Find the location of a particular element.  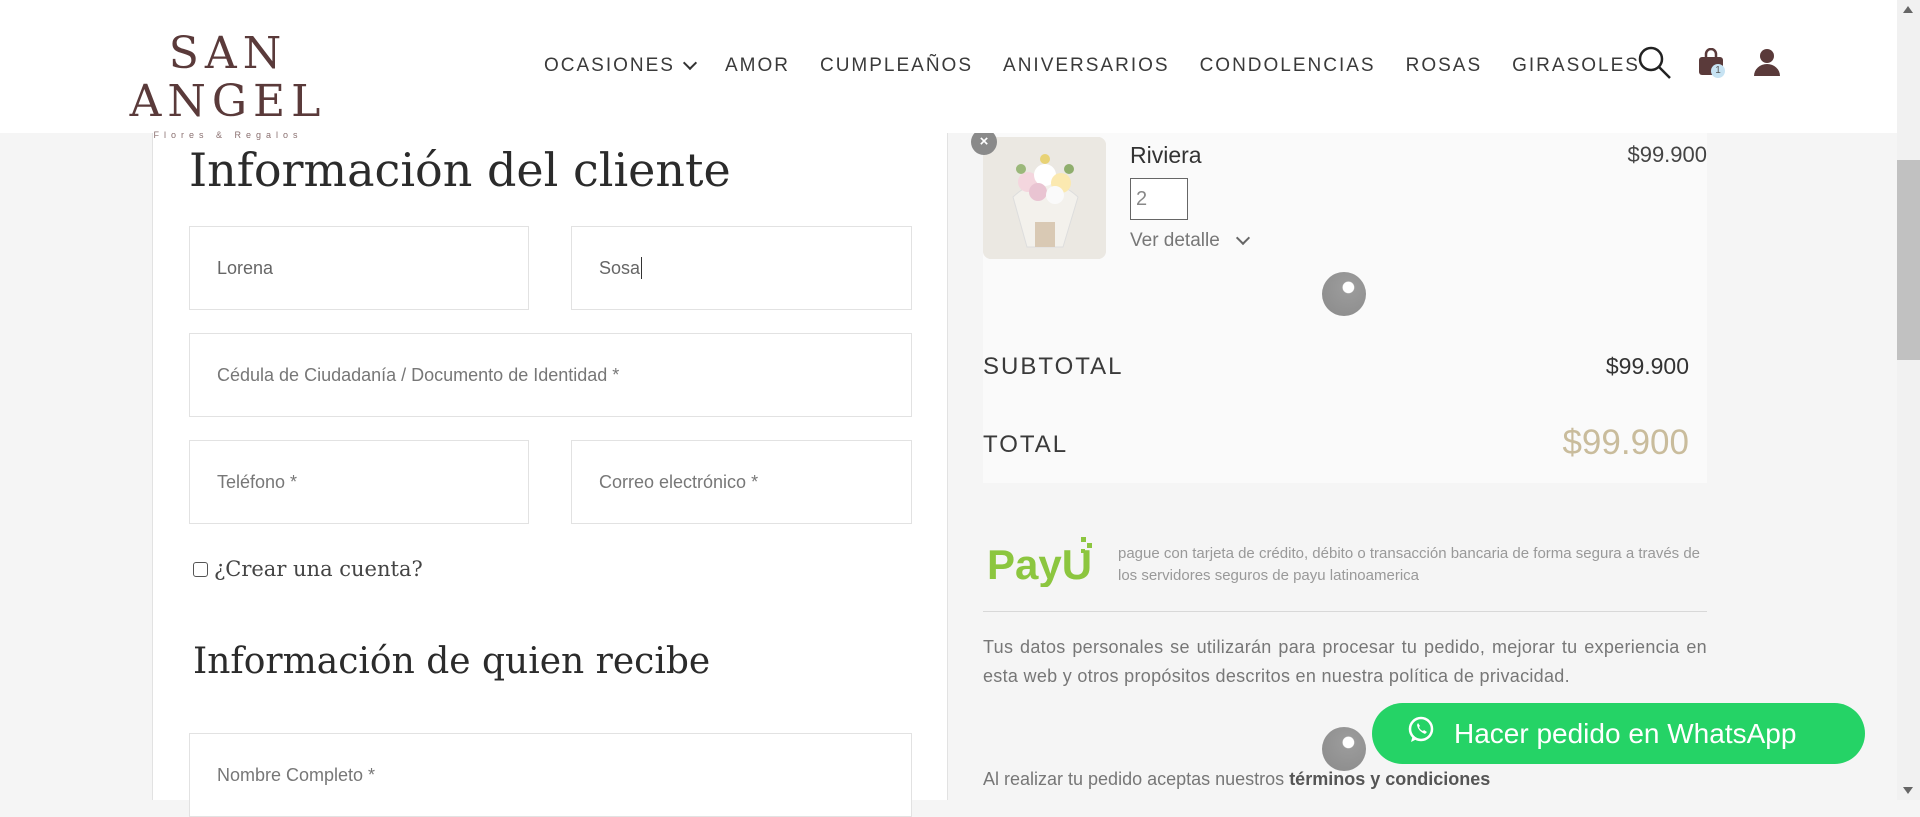

user-icon is located at coordinates (1767, 64).